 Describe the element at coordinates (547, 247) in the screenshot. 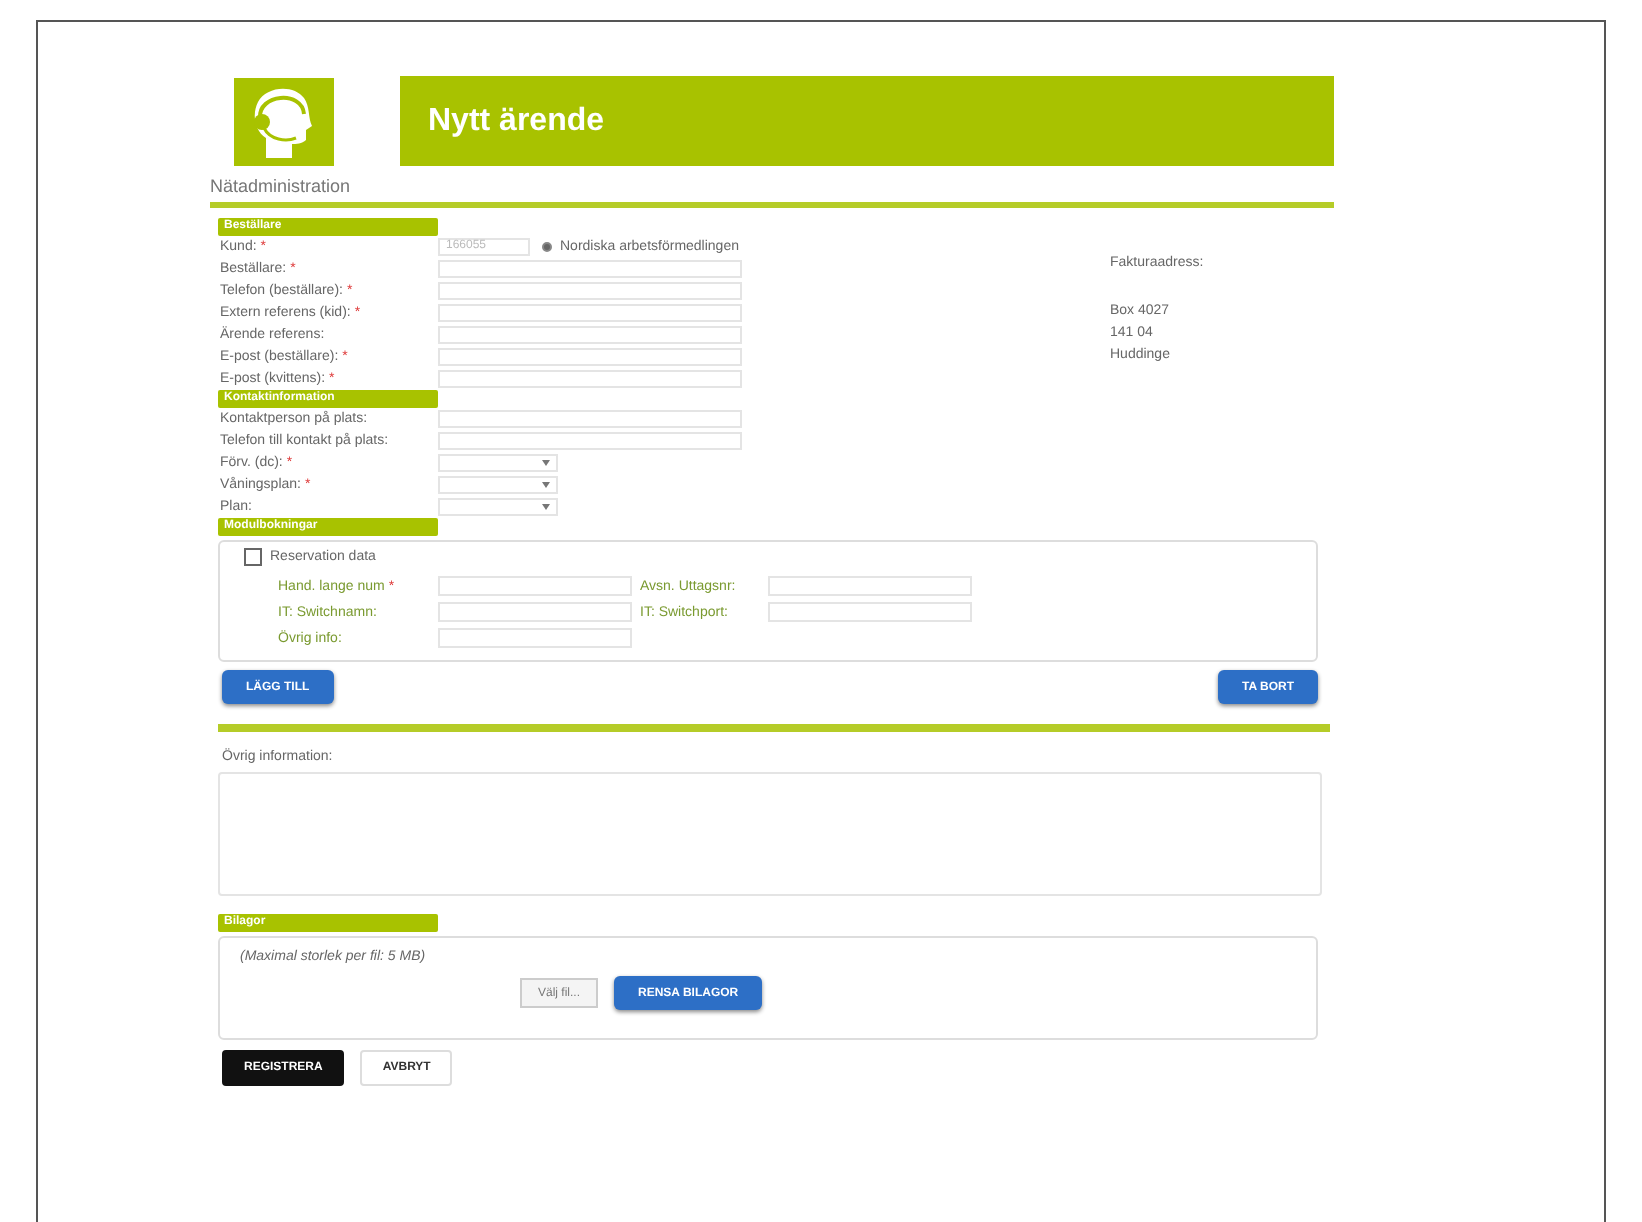

I see `radio-button` at that location.